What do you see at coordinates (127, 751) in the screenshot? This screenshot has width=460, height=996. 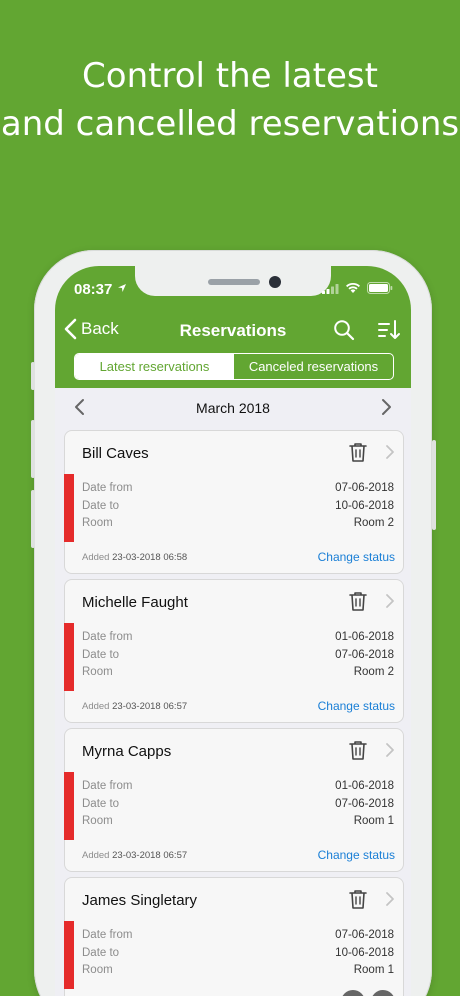 I see `guest-name: Myrna Capps` at bounding box center [127, 751].